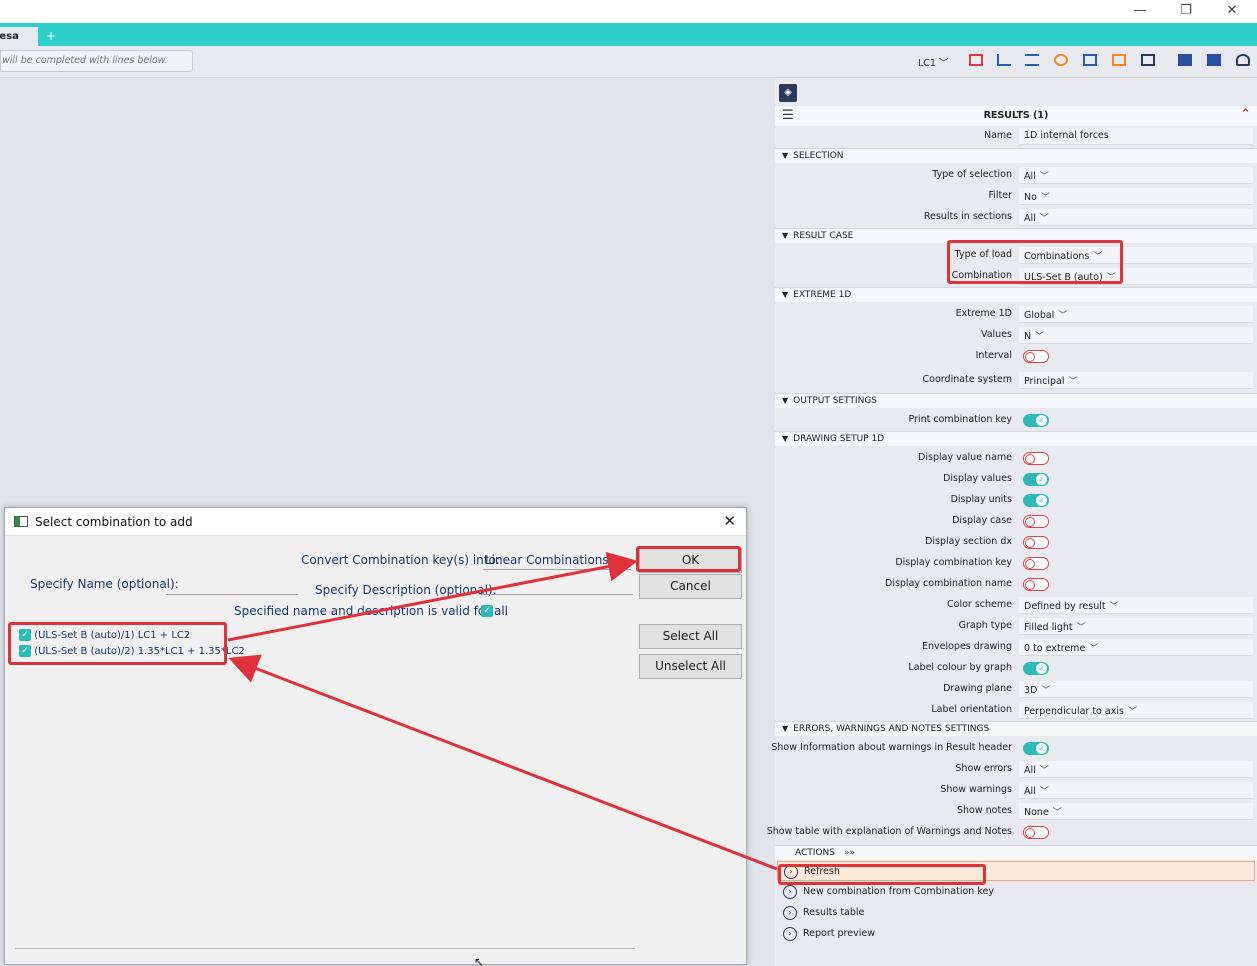 The height and width of the screenshot is (966, 1257). I want to click on section-title: OUTPUT SETTINGS, so click(835, 401).